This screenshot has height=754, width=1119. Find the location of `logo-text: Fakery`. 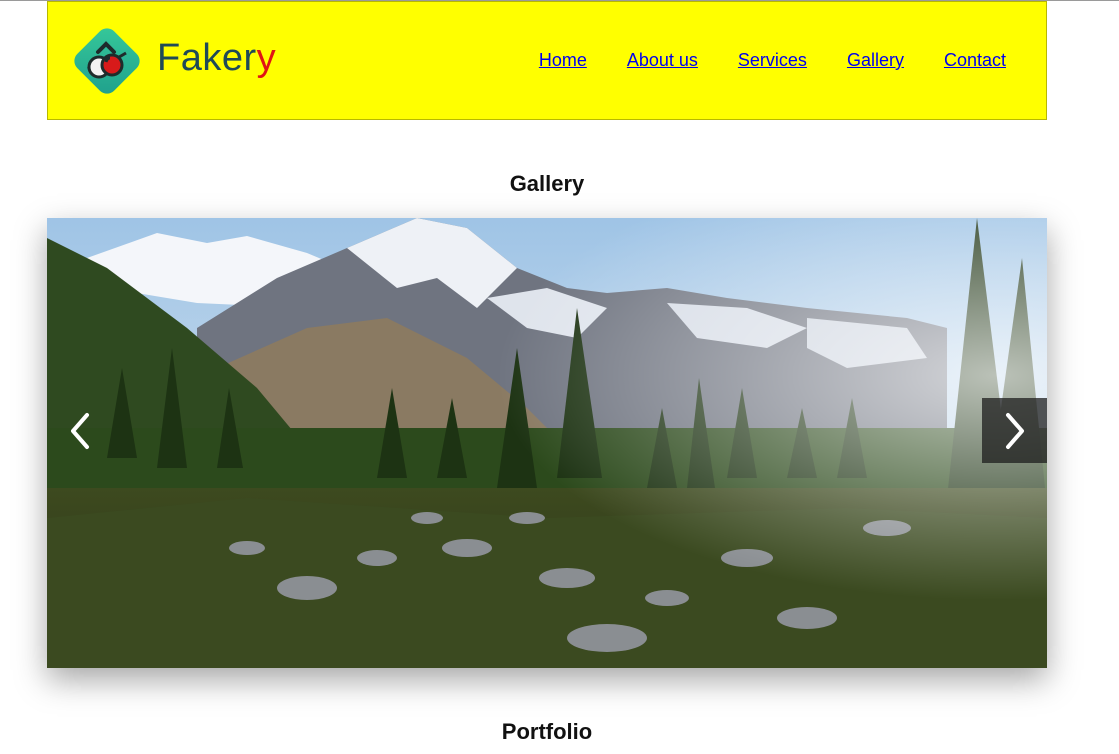

logo-text: Fakery is located at coordinates (216, 58).